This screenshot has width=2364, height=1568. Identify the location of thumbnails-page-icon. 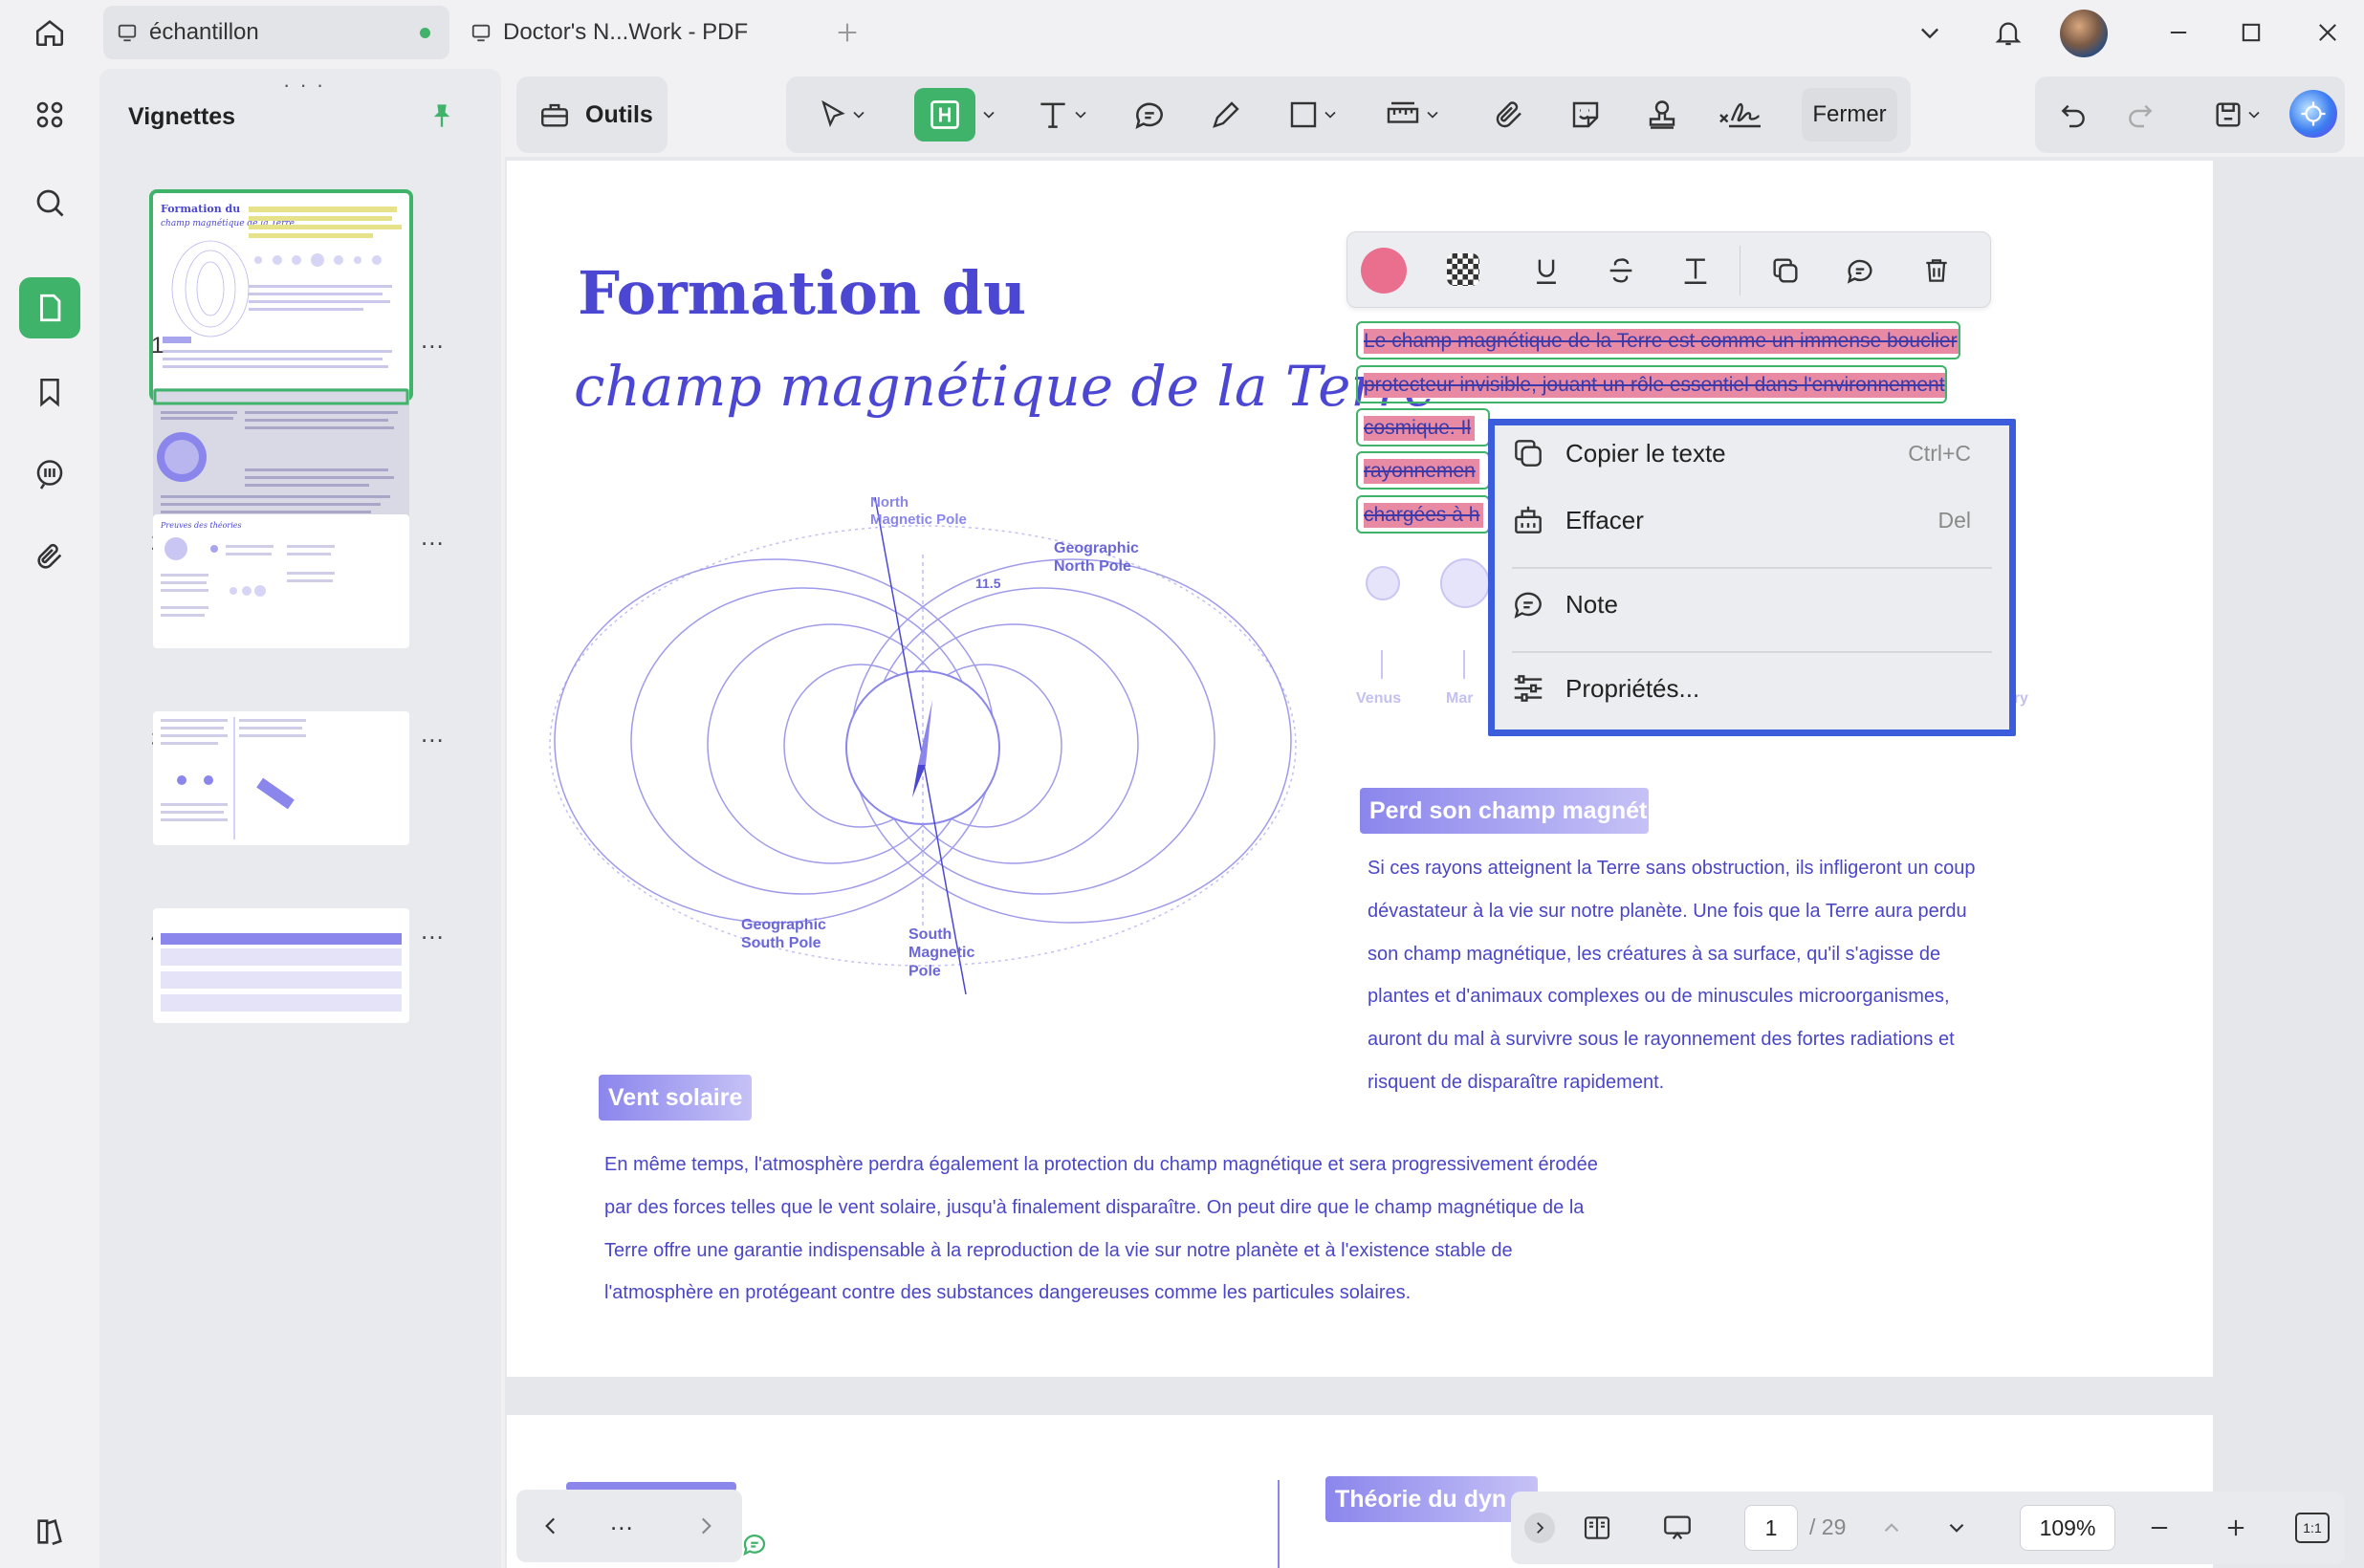
(50, 307).